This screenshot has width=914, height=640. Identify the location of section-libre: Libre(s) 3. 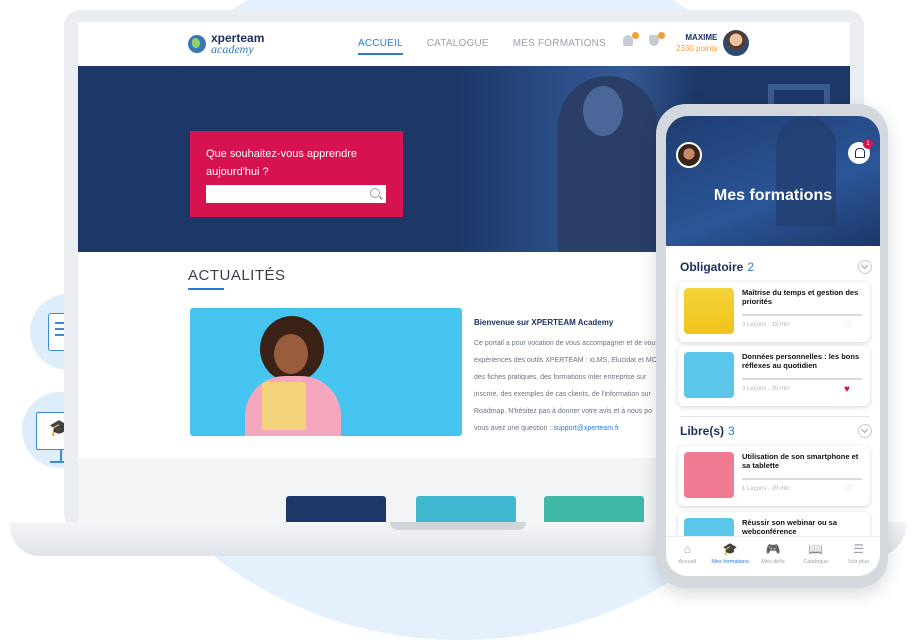
(707, 431).